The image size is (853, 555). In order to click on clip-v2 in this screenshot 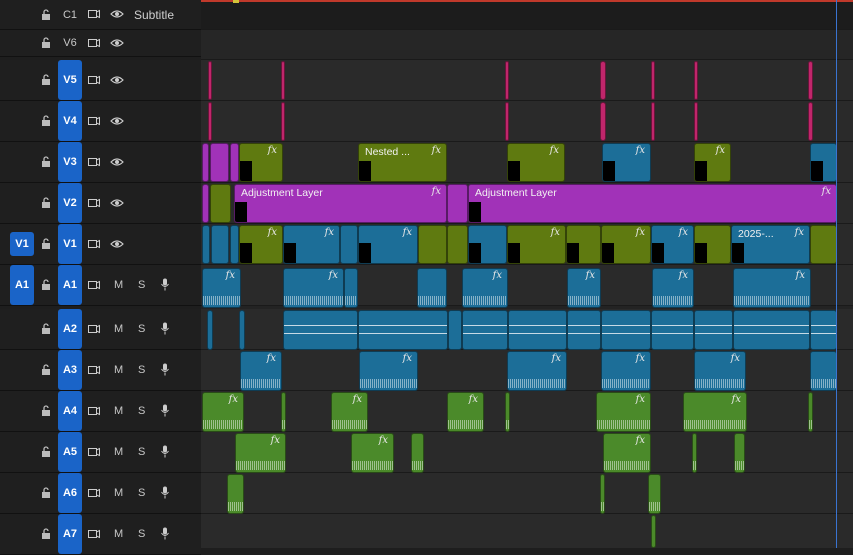, I will do `click(205, 203)`.